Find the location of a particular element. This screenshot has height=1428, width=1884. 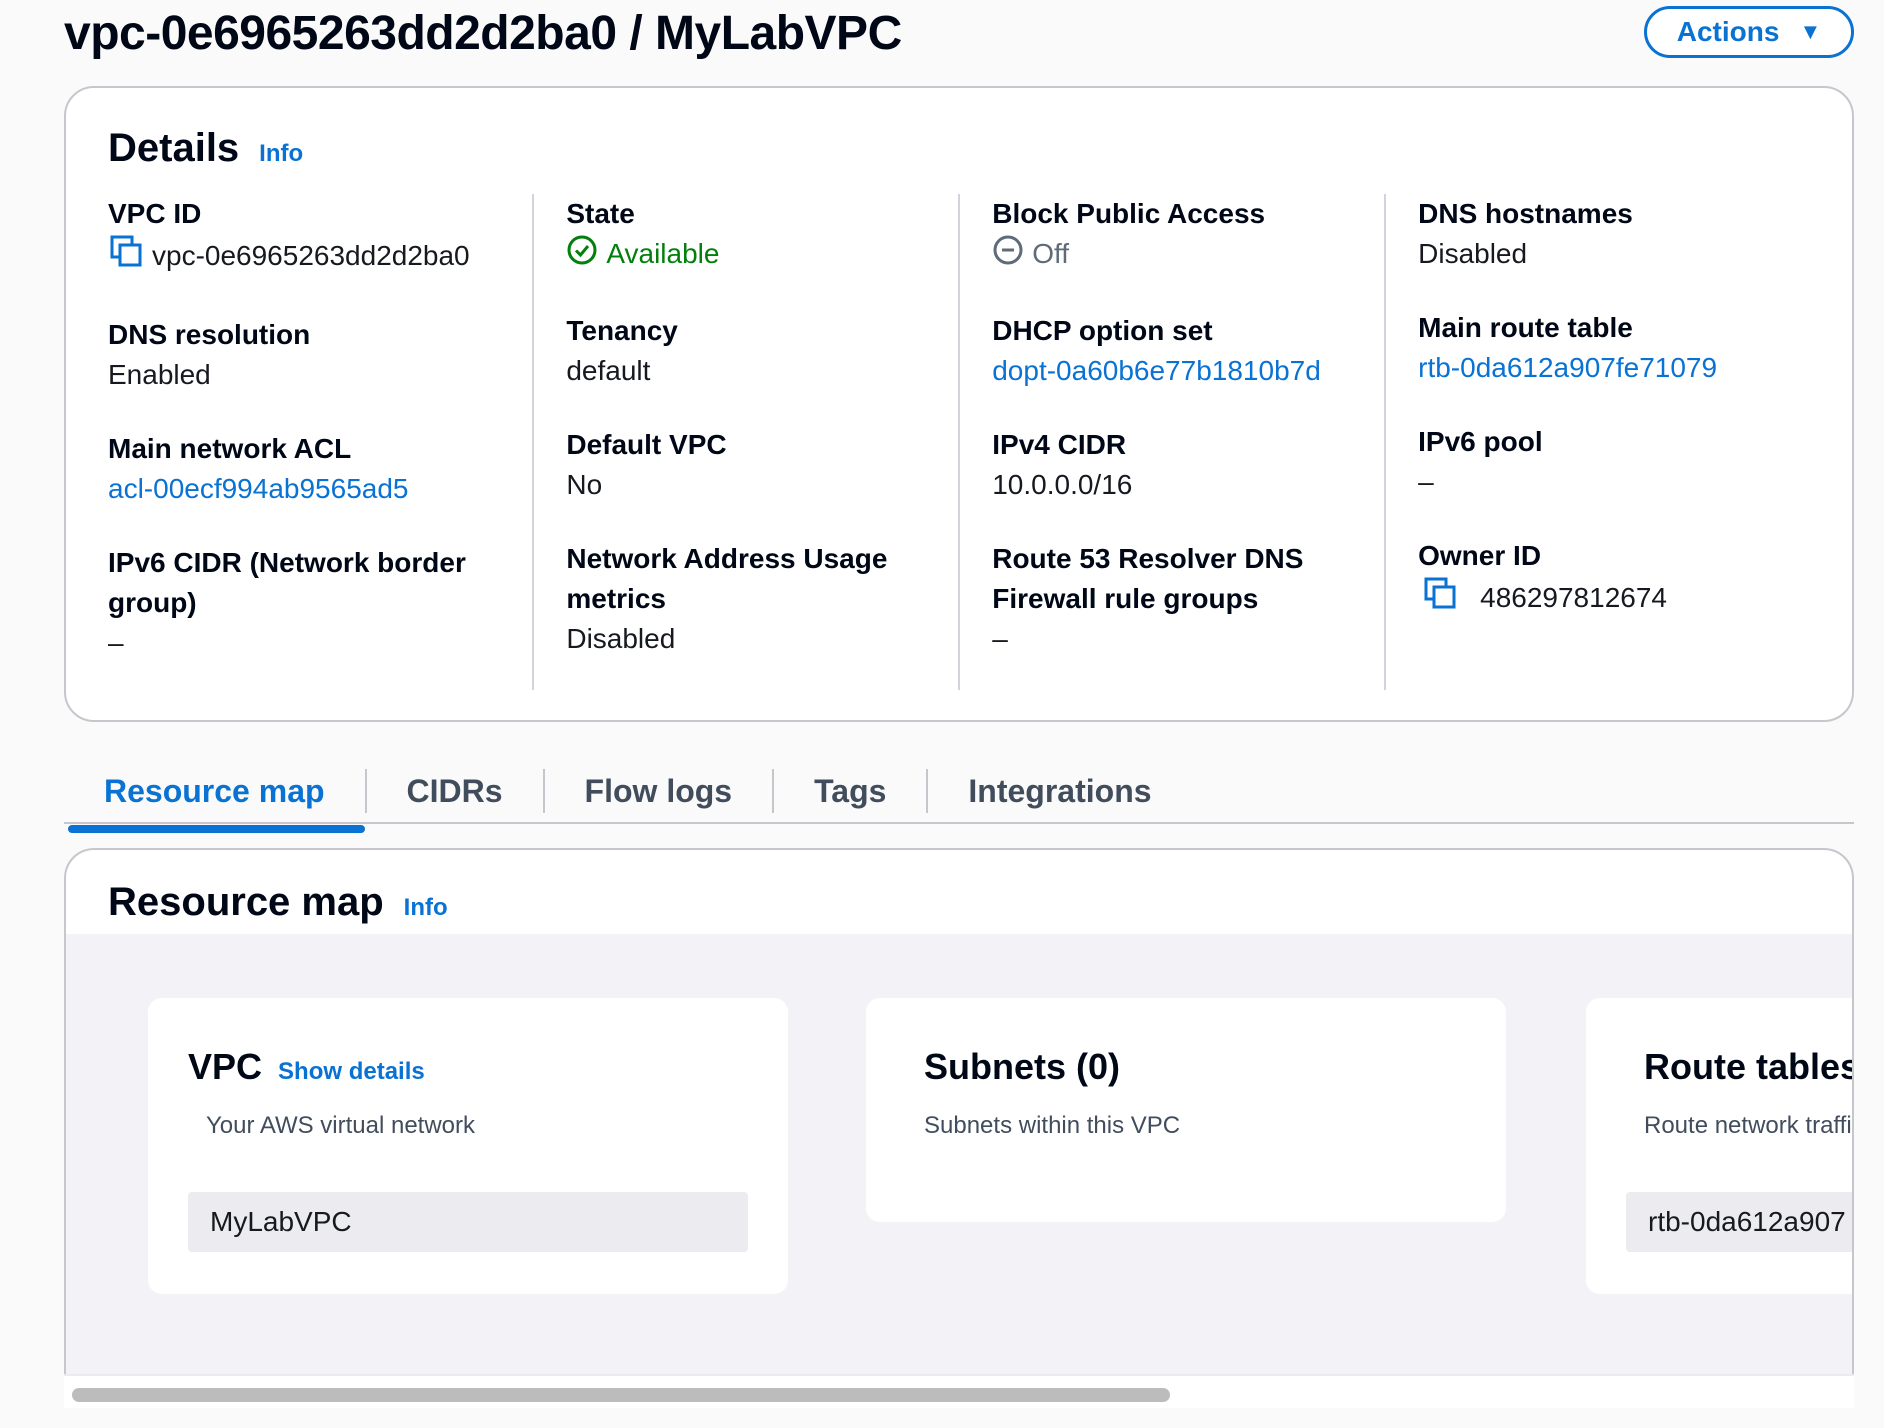

horizontal-scrollbar is located at coordinates (959, 1391).